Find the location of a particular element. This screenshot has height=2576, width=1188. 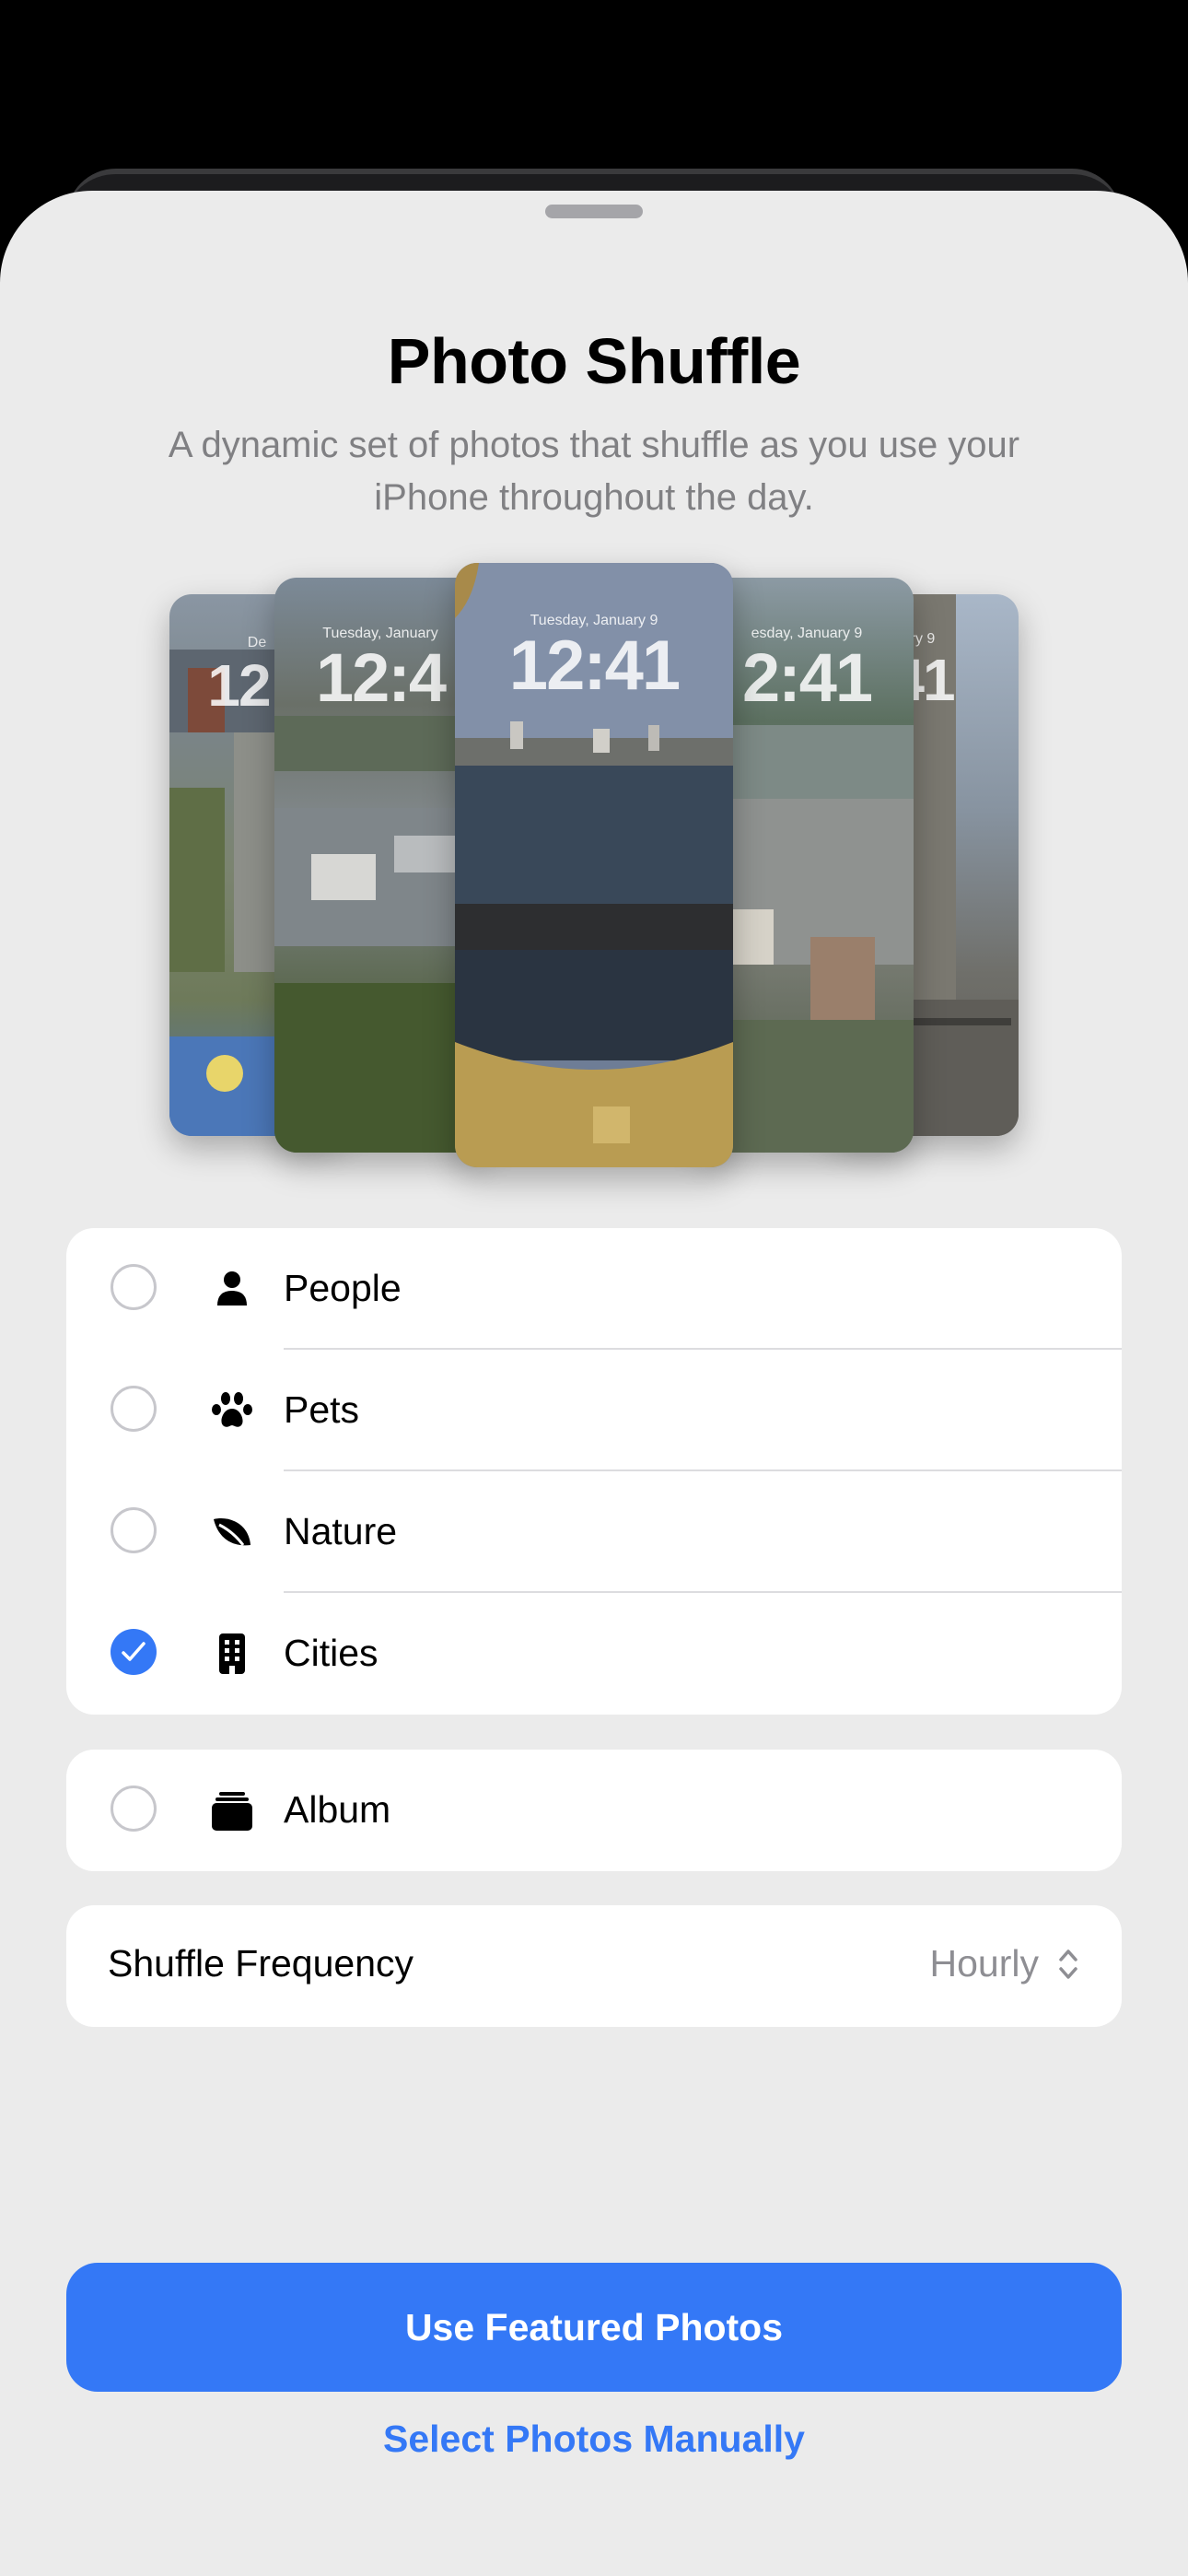

radio-button-checked is located at coordinates (134, 1652).